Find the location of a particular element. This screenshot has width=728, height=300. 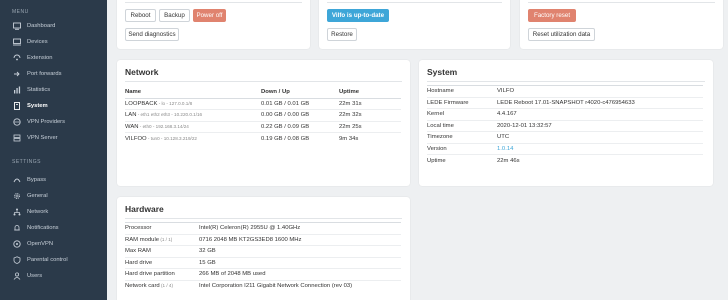

sidebar-item-vpn-providers: VPN Providers is located at coordinates (53, 122).